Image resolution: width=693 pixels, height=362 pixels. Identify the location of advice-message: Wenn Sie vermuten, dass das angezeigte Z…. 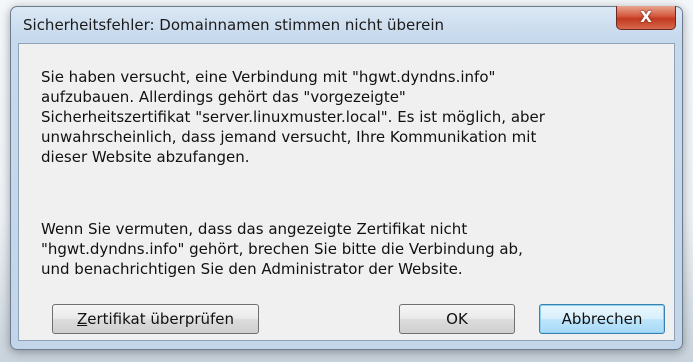
(282, 249).